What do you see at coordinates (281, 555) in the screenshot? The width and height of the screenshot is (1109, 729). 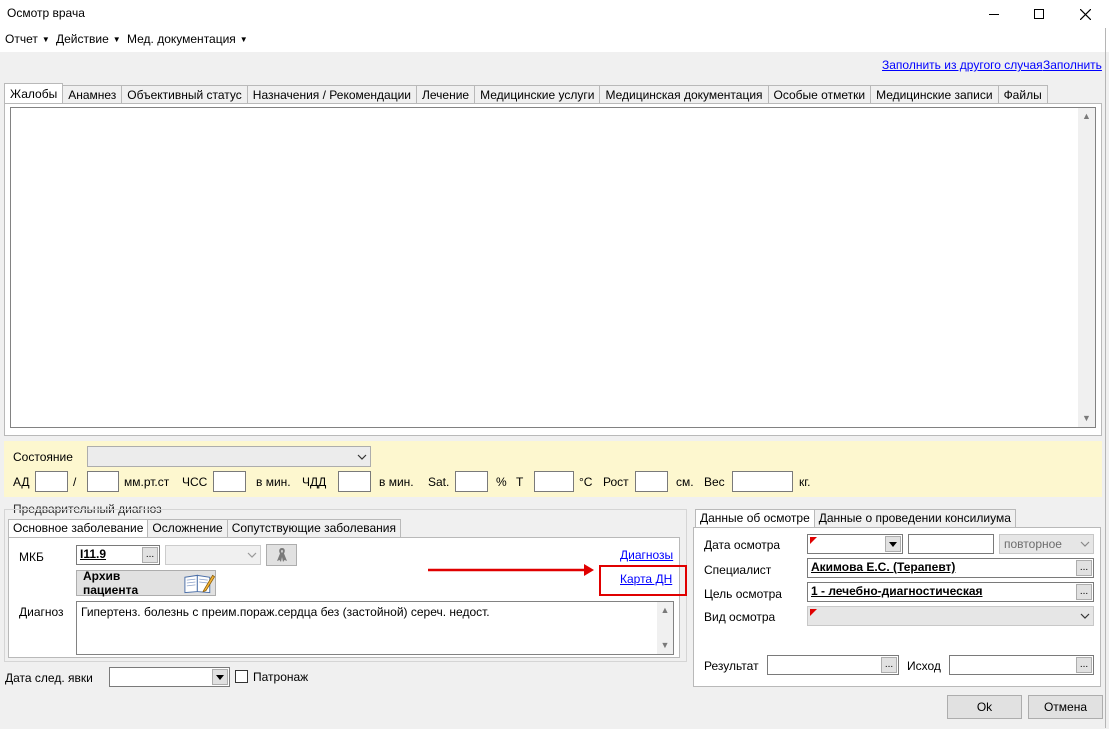 I see `ribbon-button` at bounding box center [281, 555].